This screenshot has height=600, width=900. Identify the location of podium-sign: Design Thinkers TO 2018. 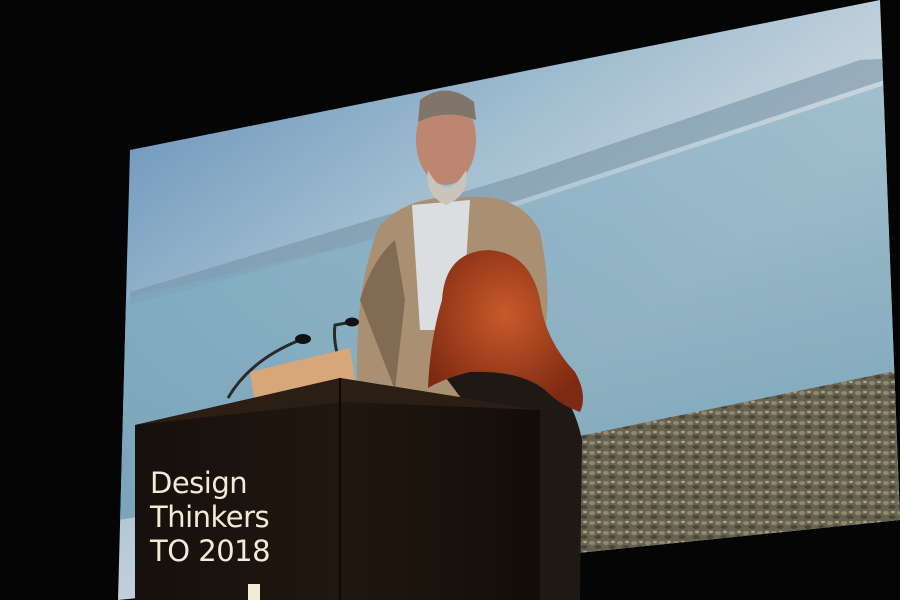
(210, 517).